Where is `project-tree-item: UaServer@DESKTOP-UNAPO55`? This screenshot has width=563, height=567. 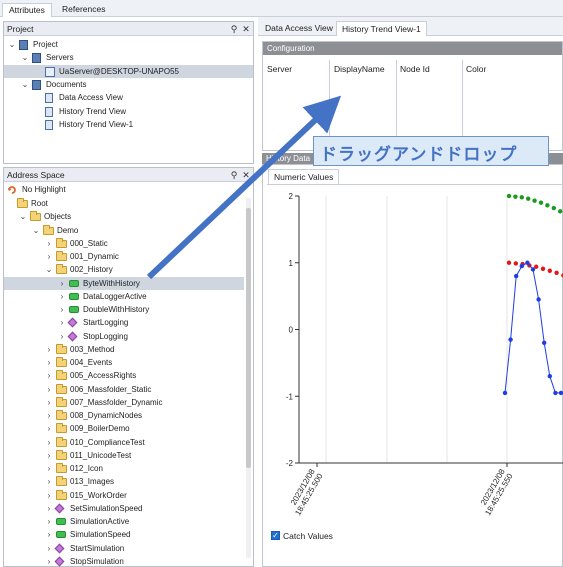 project-tree-item: UaServer@DESKTOP-UNAPO55 is located at coordinates (128, 71).